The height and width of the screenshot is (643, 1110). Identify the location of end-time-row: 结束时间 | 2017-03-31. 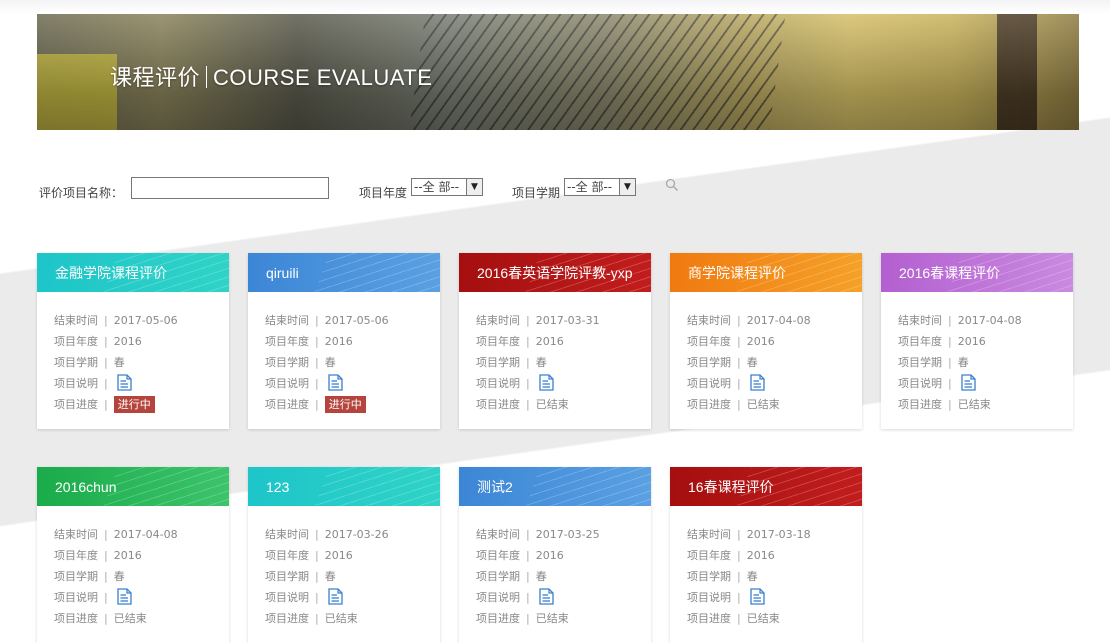
(538, 320).